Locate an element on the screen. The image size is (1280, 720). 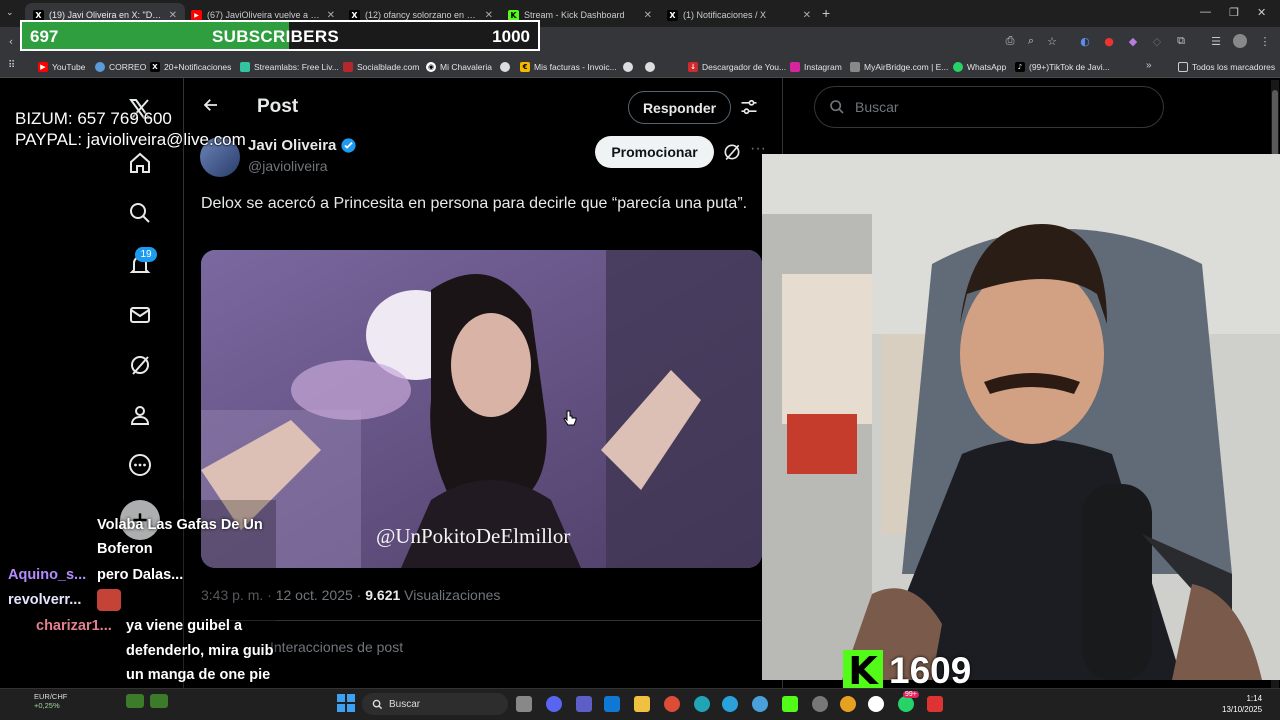
system-clock: 1:14 13/10/2025 is located at coordinates (1242, 704).